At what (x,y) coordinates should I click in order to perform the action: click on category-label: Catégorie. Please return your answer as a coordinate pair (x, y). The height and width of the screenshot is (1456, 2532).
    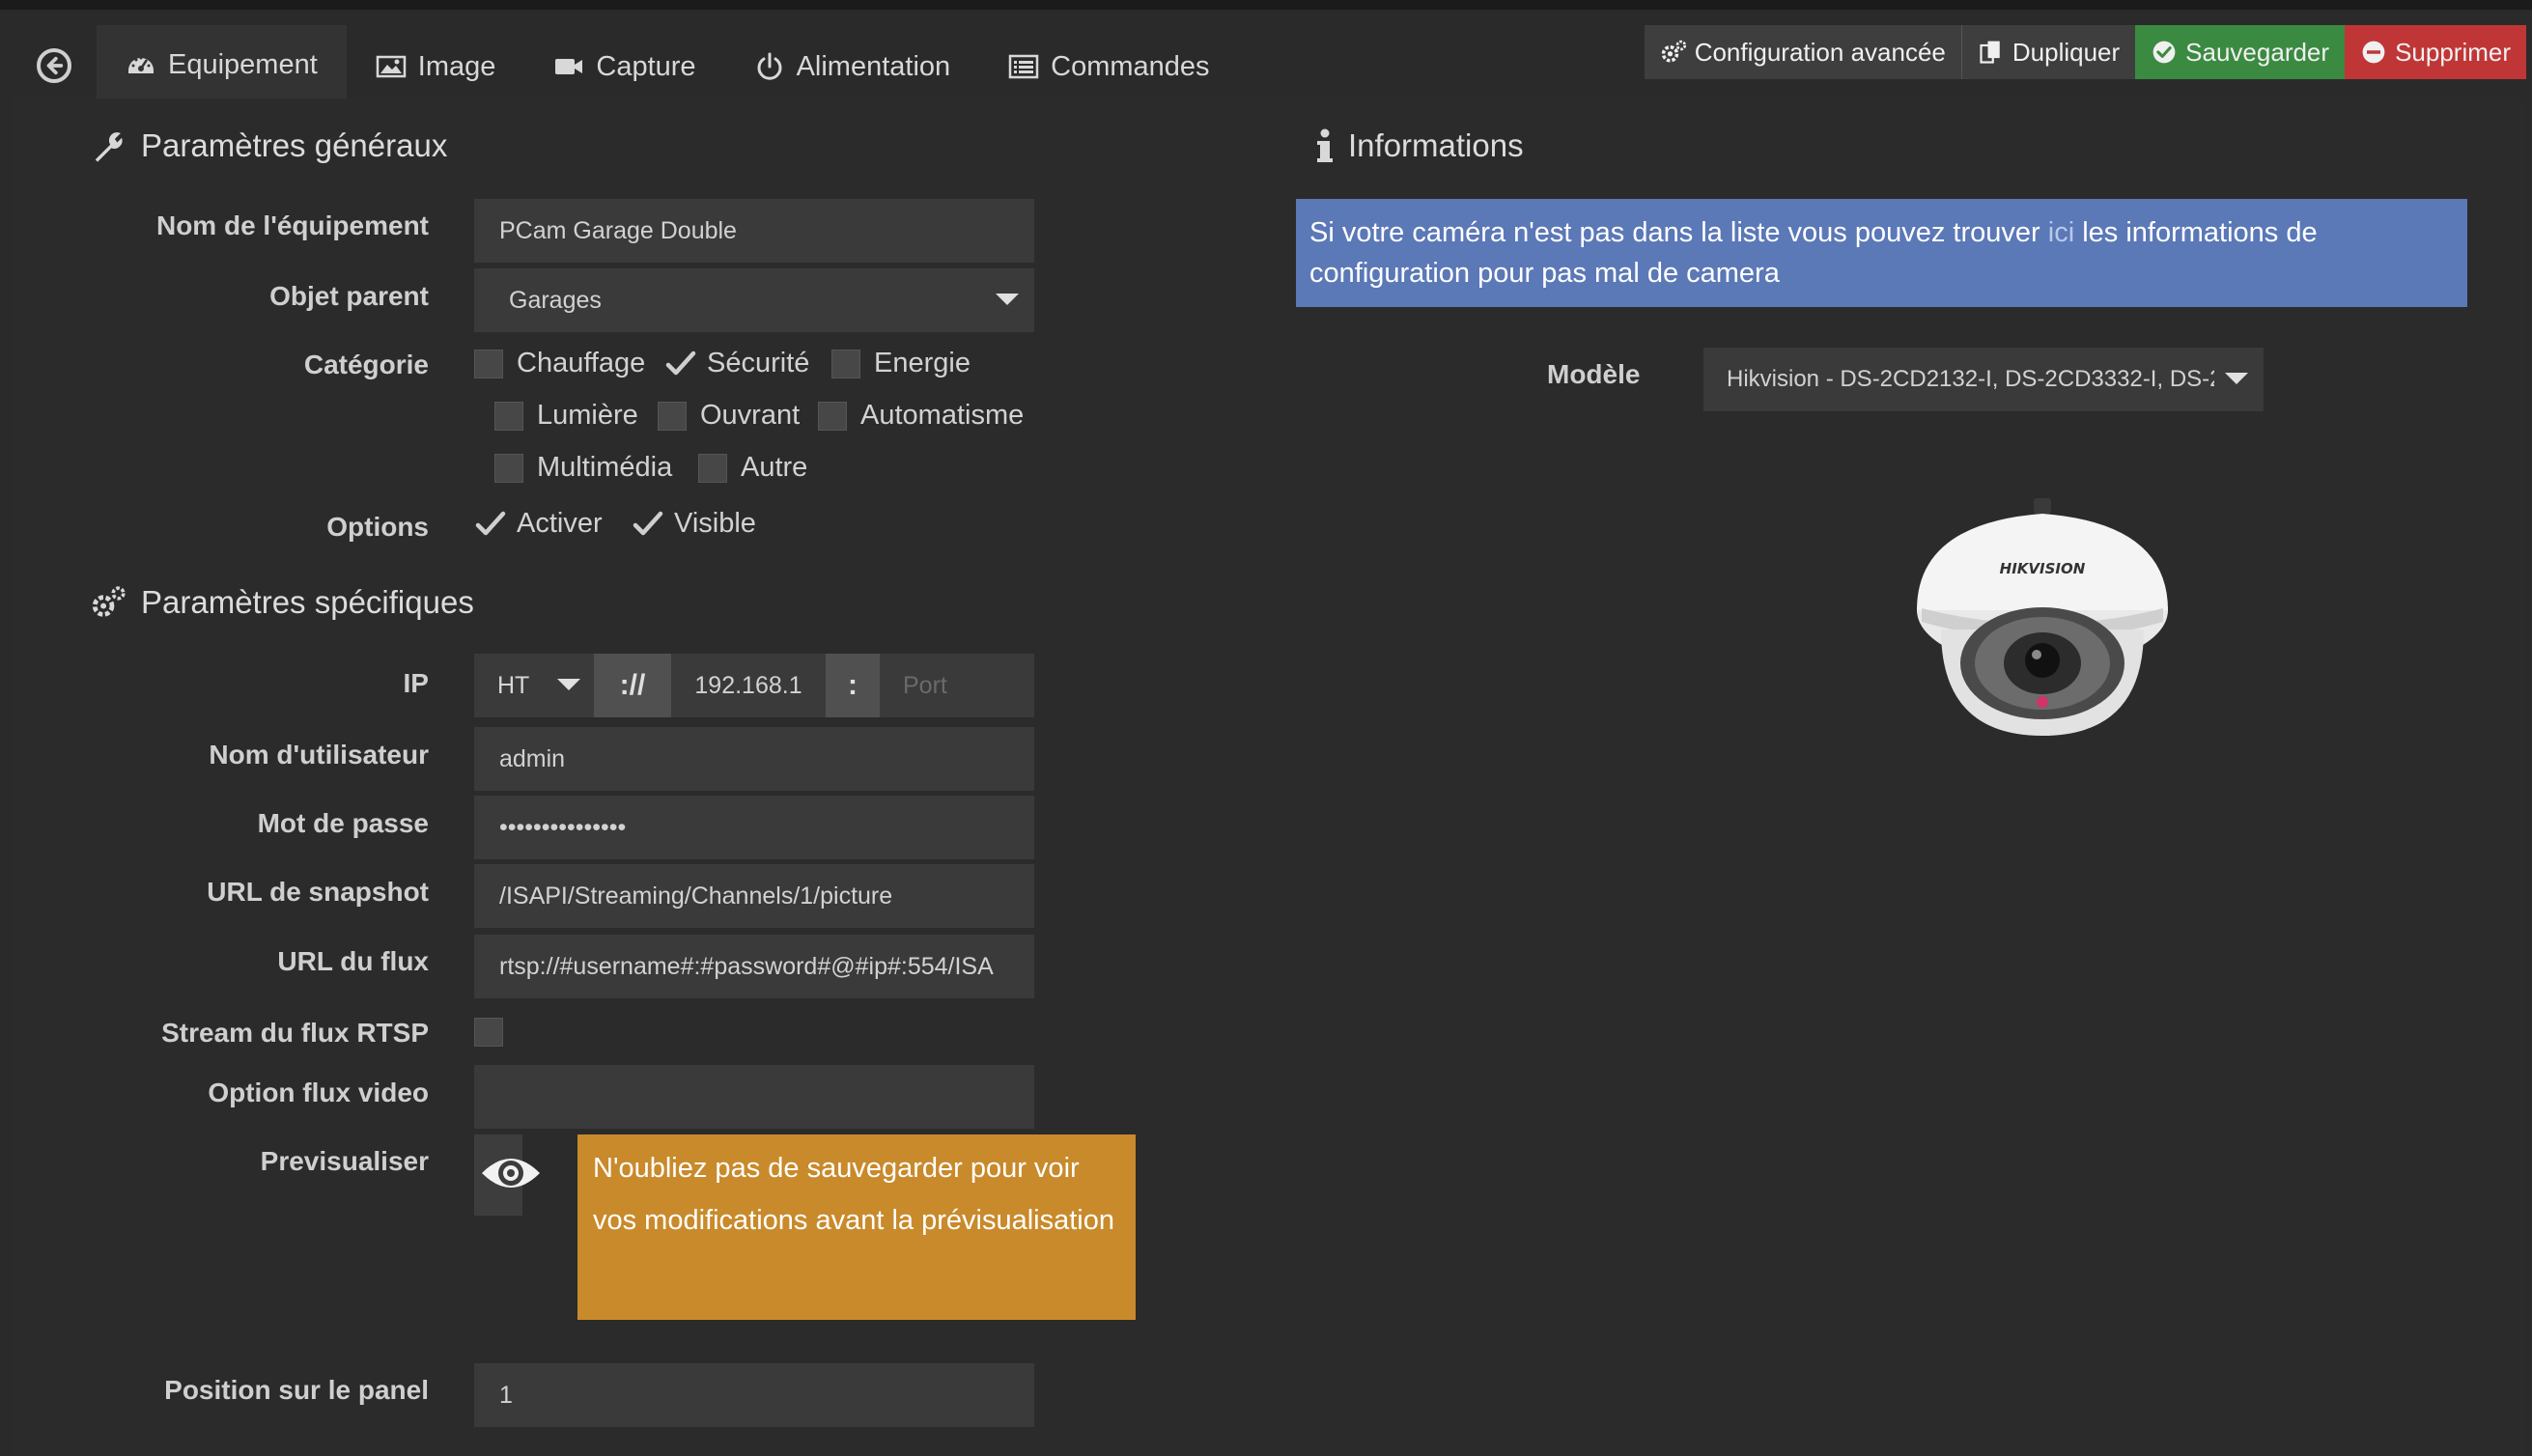
    Looking at the image, I should click on (366, 365).